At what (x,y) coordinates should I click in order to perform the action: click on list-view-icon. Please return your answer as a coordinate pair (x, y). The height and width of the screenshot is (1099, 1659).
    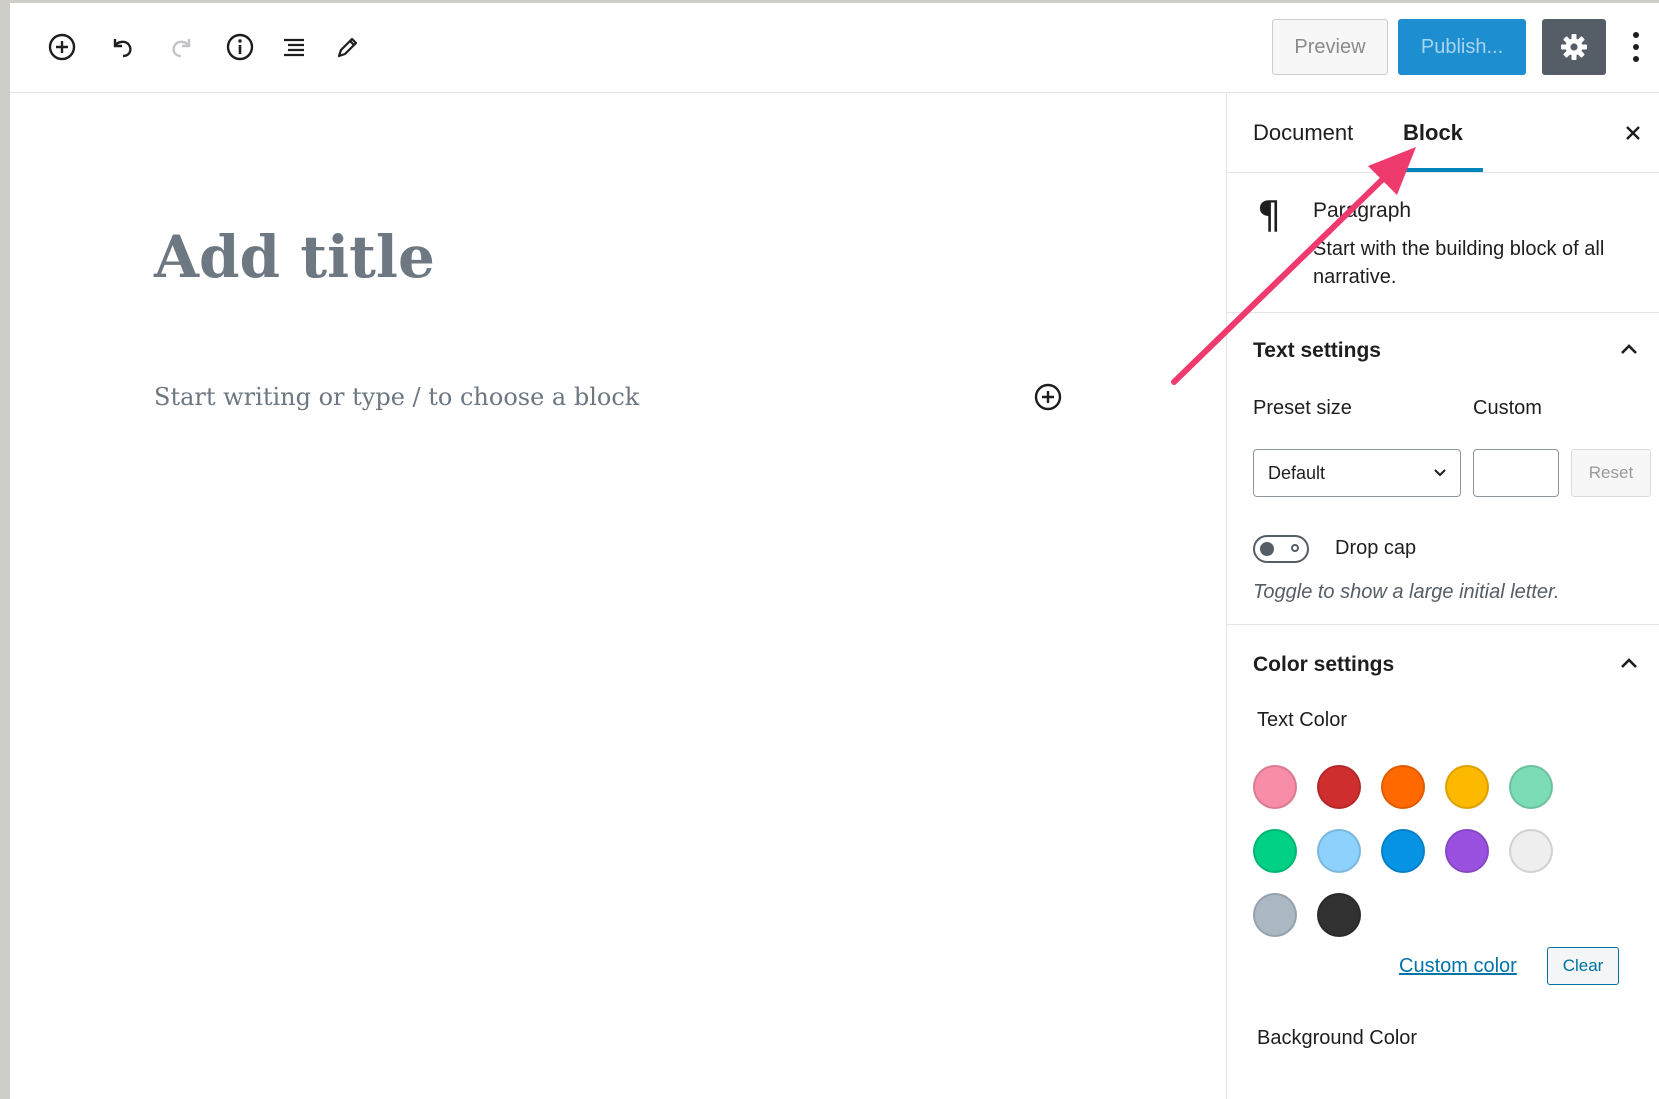
    Looking at the image, I should click on (294, 47).